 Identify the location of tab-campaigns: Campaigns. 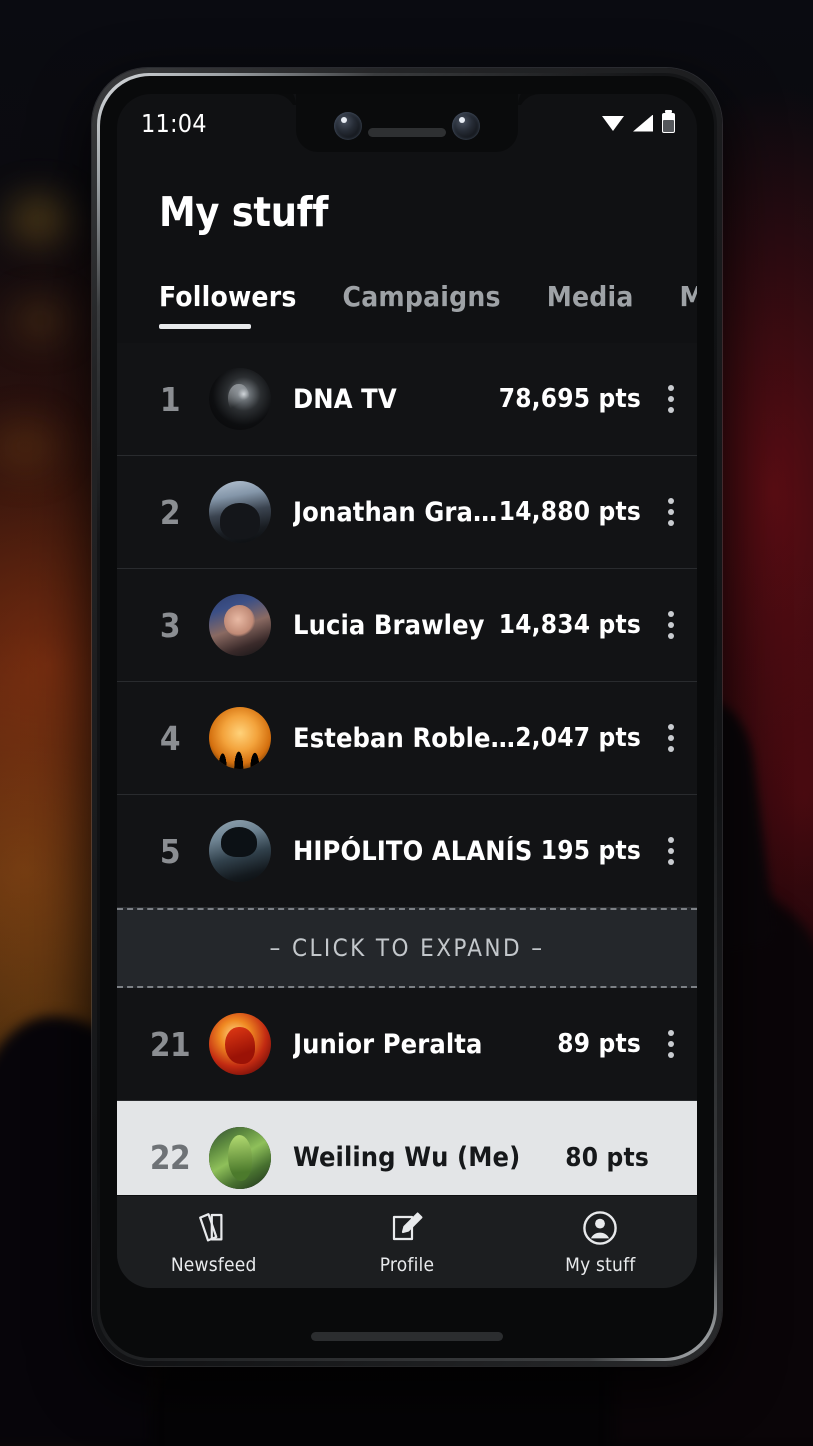
(422, 307).